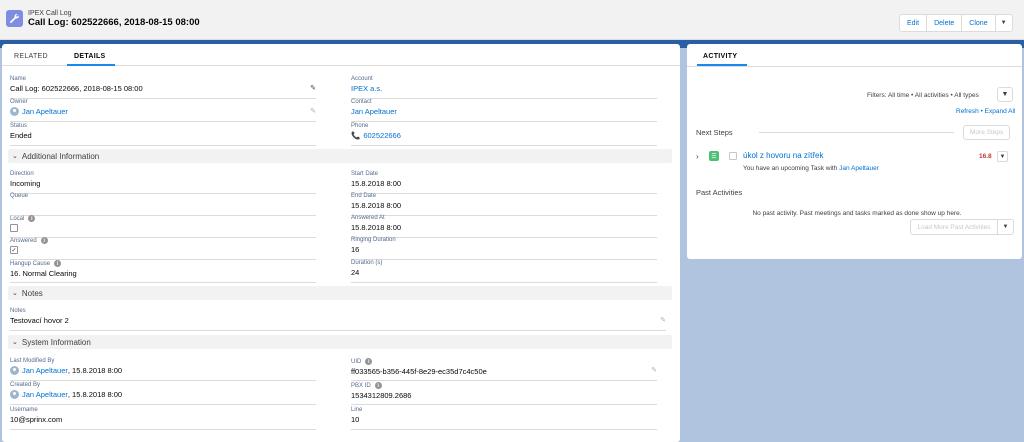 Image resolution: width=1024 pixels, height=442 pixels. Describe the element at coordinates (18, 79) in the screenshot. I see `field-label: Name` at that location.